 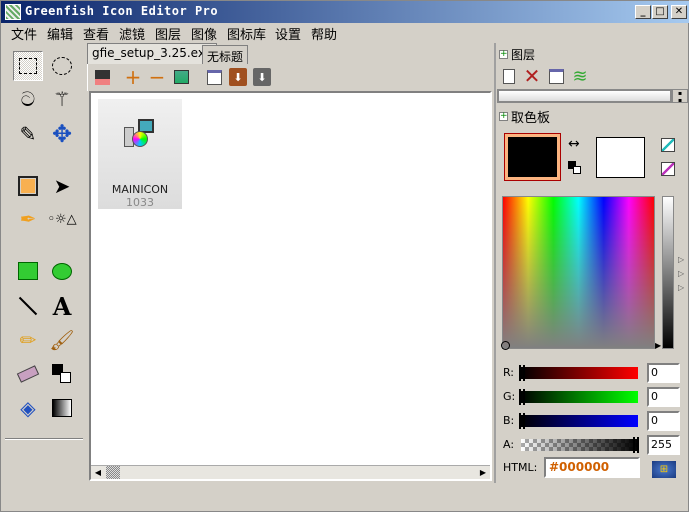 I want to click on ellipse-select-tool, so click(x=62, y=66).